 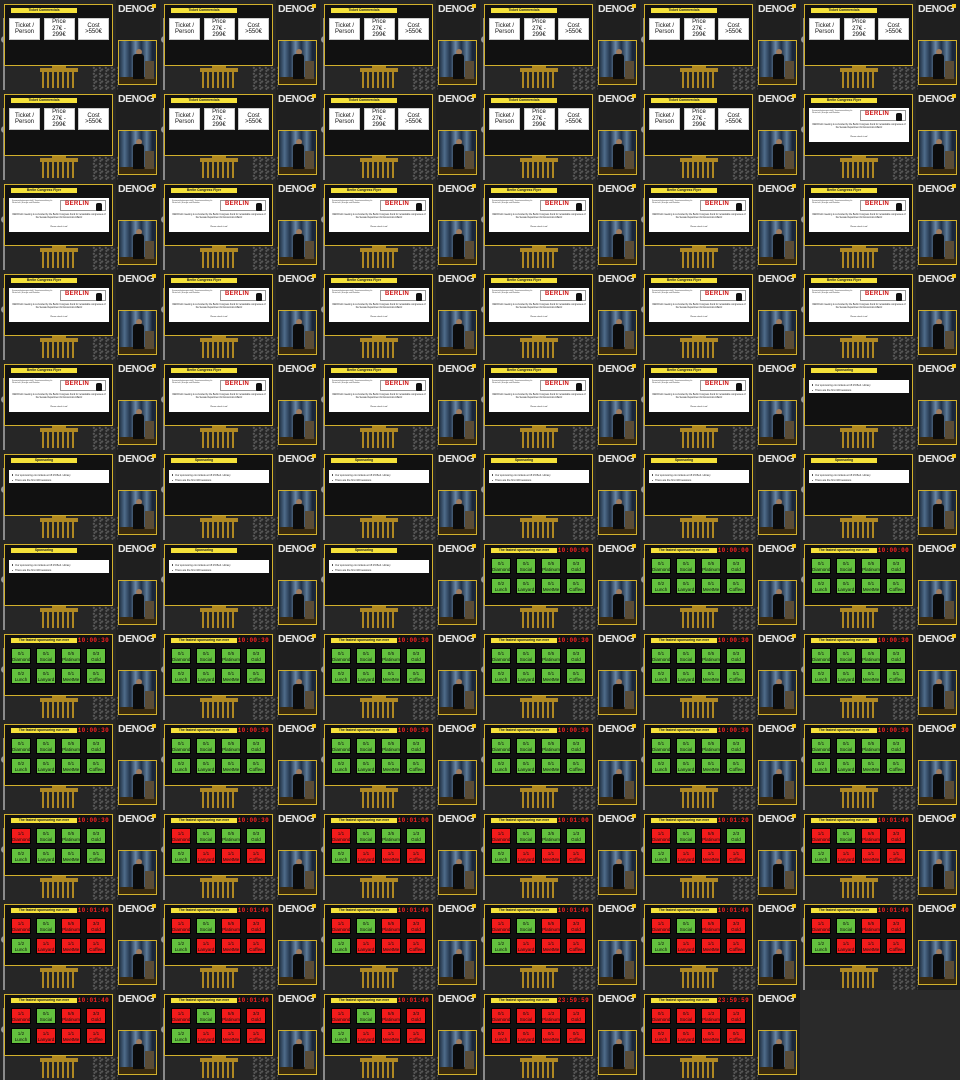 What do you see at coordinates (899, 296) in the screenshot?
I see `berlin-bear-icon` at bounding box center [899, 296].